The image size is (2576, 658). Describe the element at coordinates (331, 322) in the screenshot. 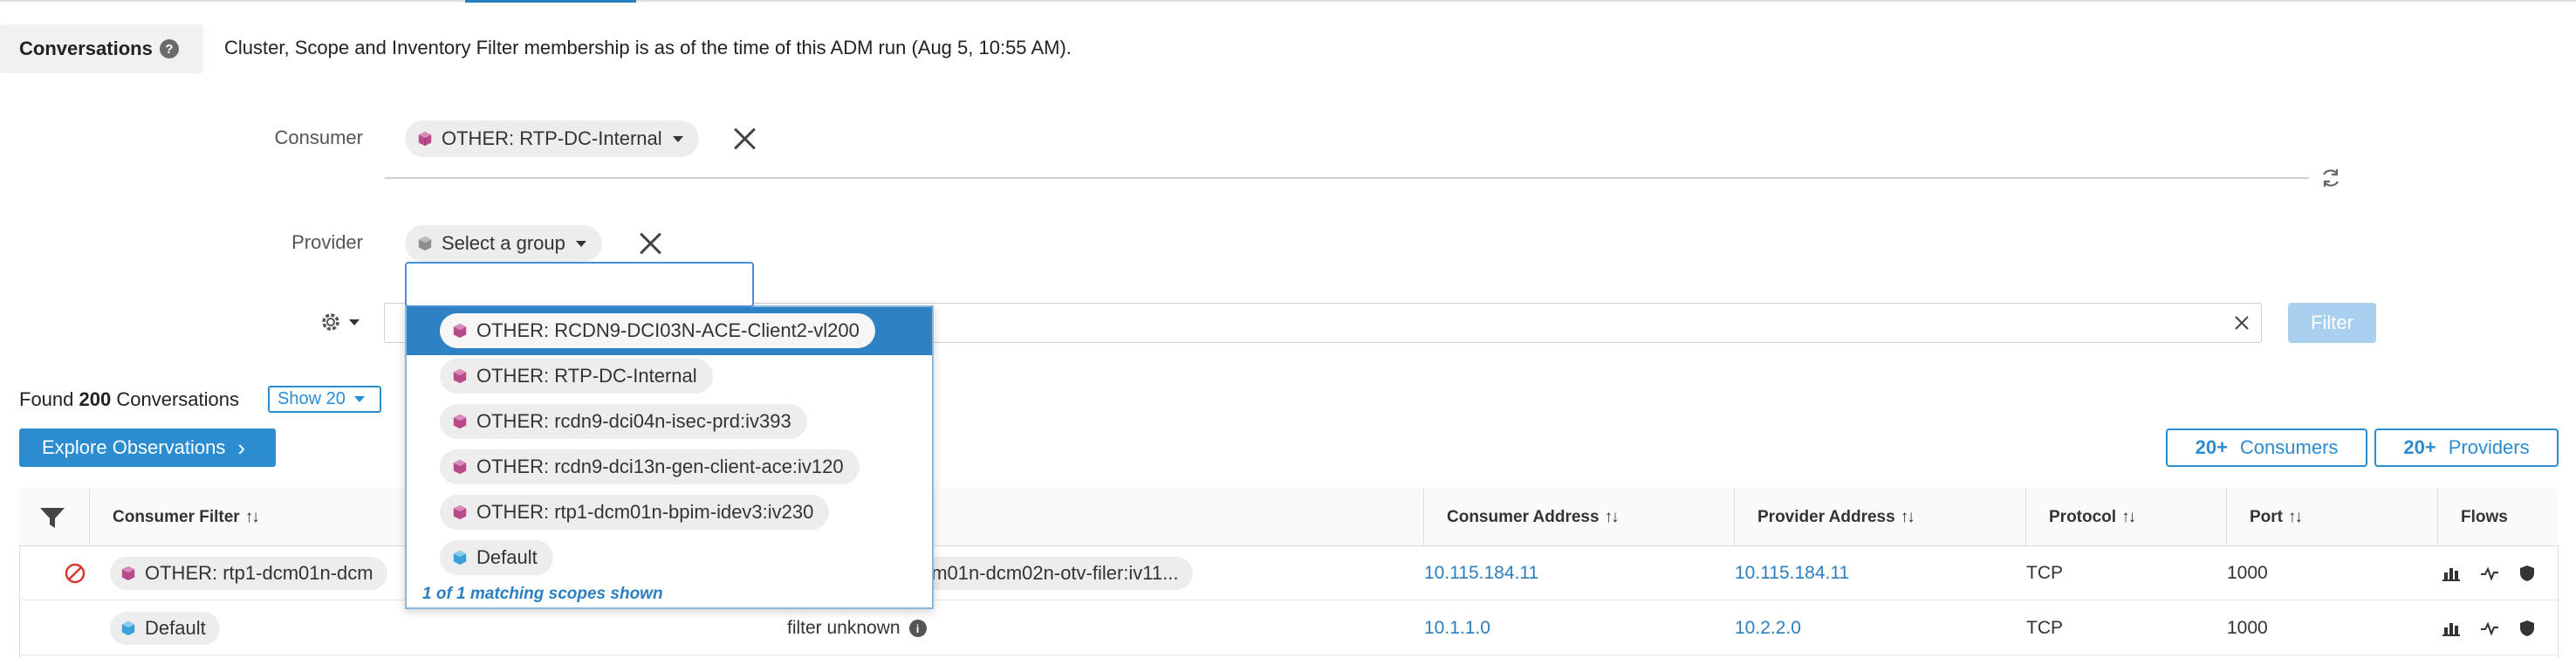

I see `gear-icon` at that location.